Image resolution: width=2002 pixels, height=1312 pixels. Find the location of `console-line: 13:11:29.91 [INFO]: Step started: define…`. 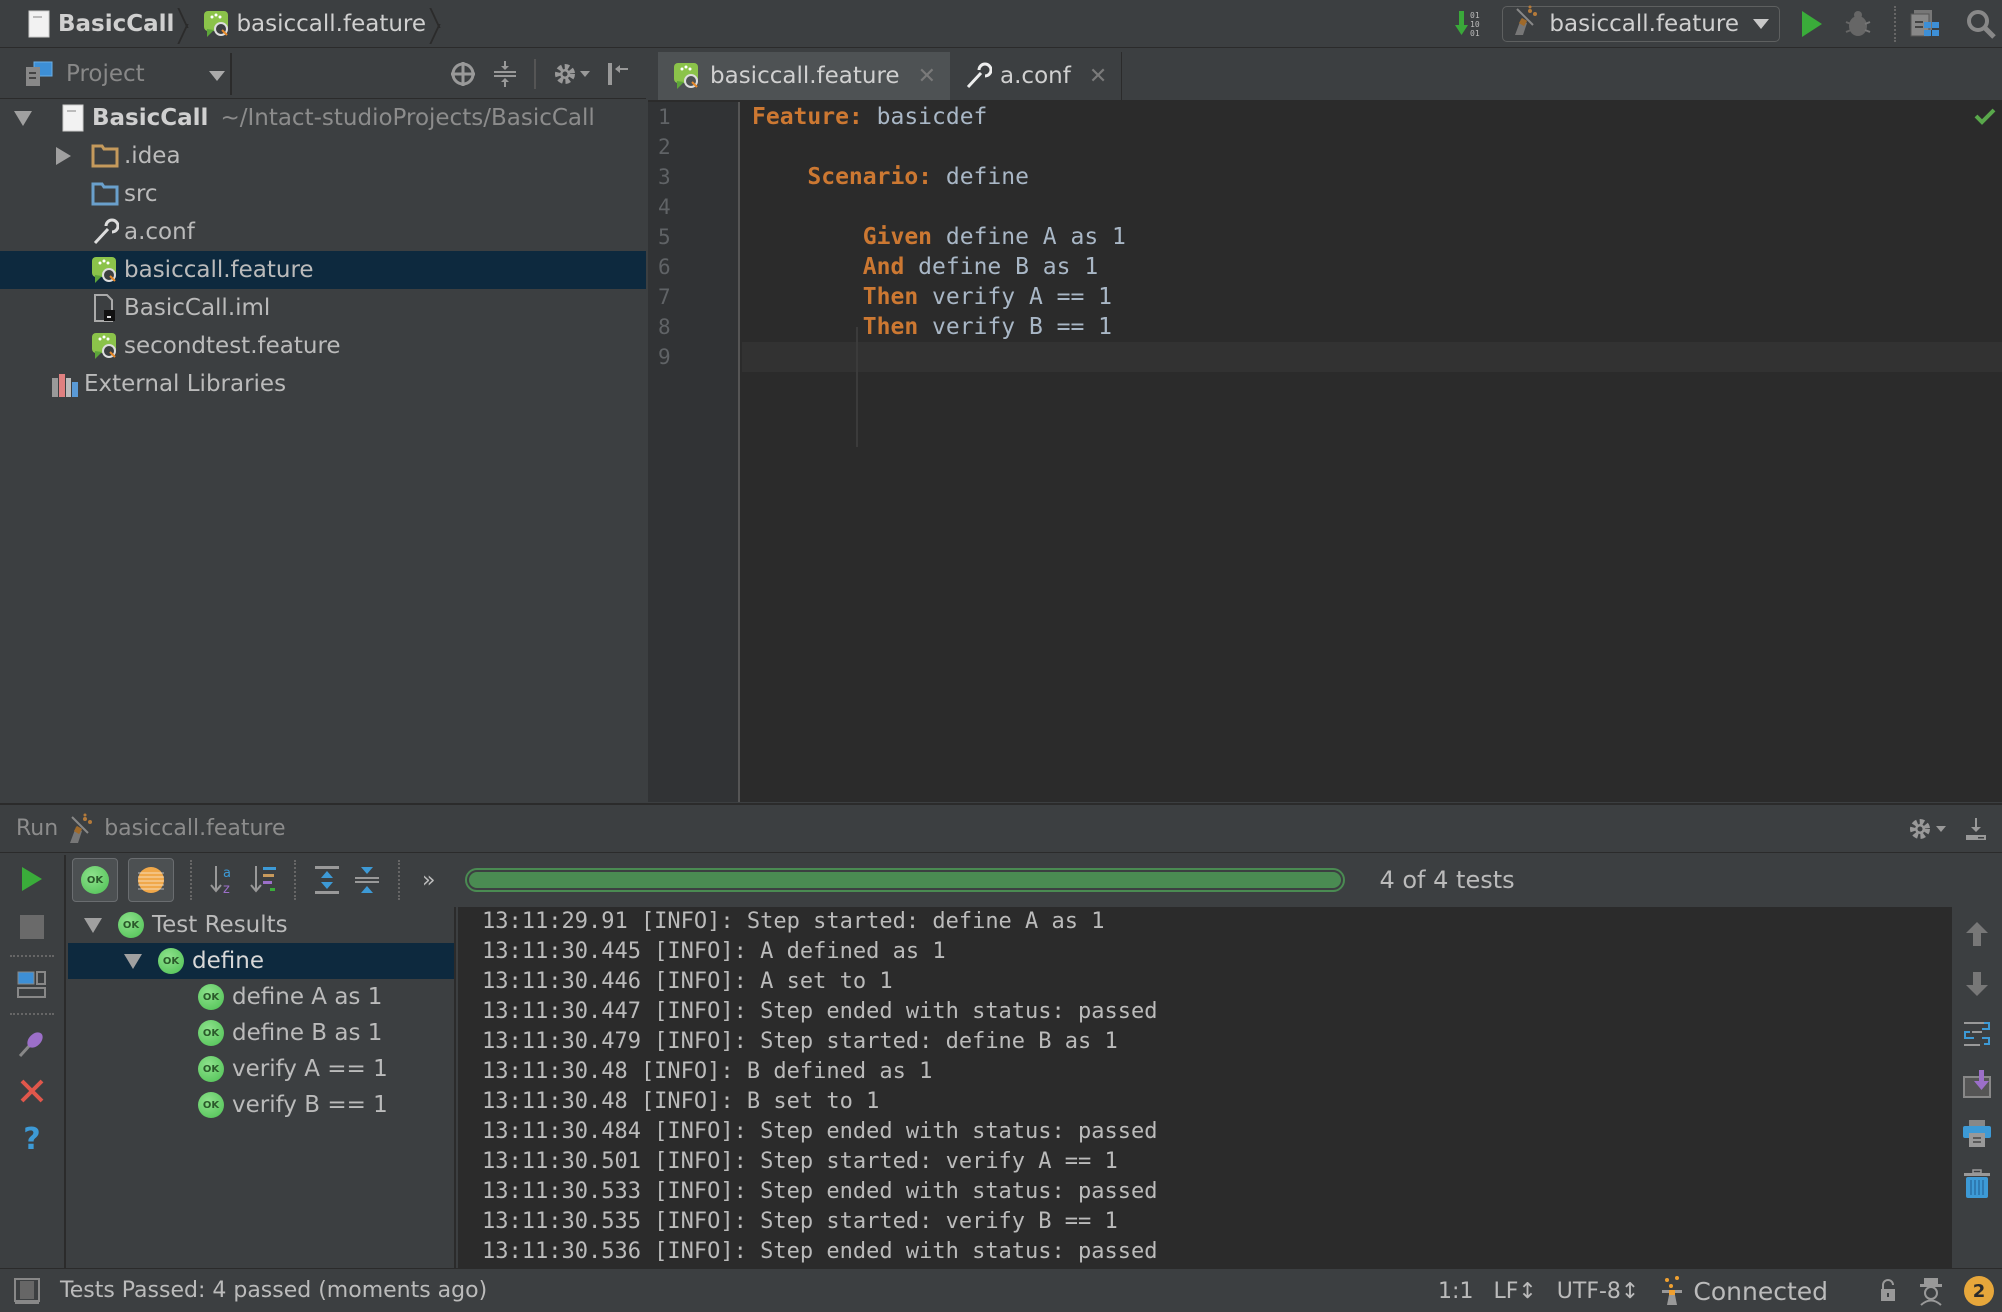

console-line: 13:11:29.91 [INFO]: Step started: define… is located at coordinates (793, 921).